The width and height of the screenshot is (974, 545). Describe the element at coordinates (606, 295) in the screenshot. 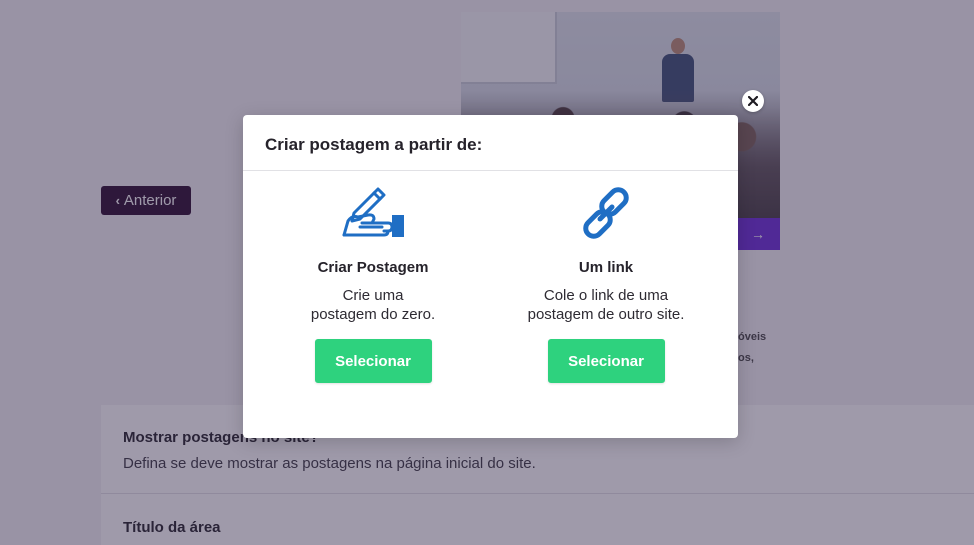

I see `option-description-line: Cole o link de uma` at that location.